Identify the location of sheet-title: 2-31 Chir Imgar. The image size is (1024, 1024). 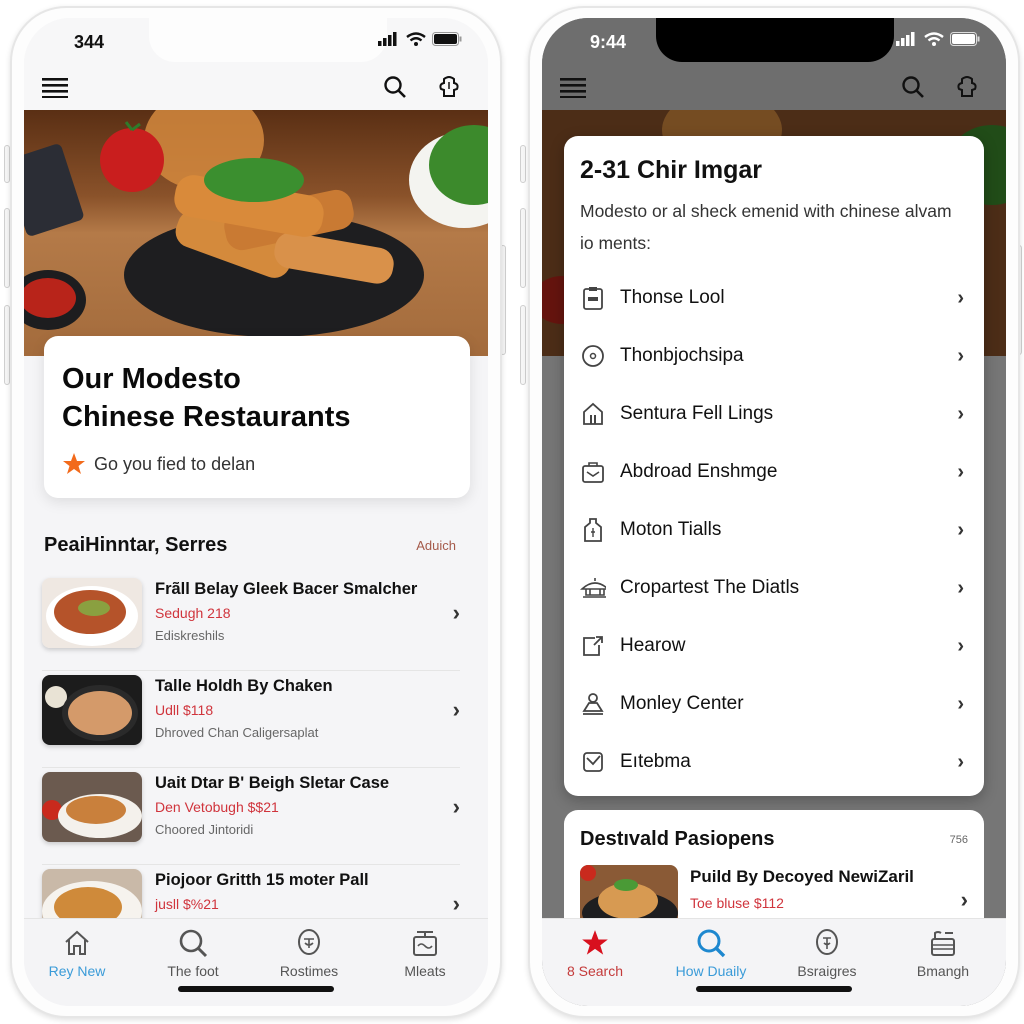
(671, 170).